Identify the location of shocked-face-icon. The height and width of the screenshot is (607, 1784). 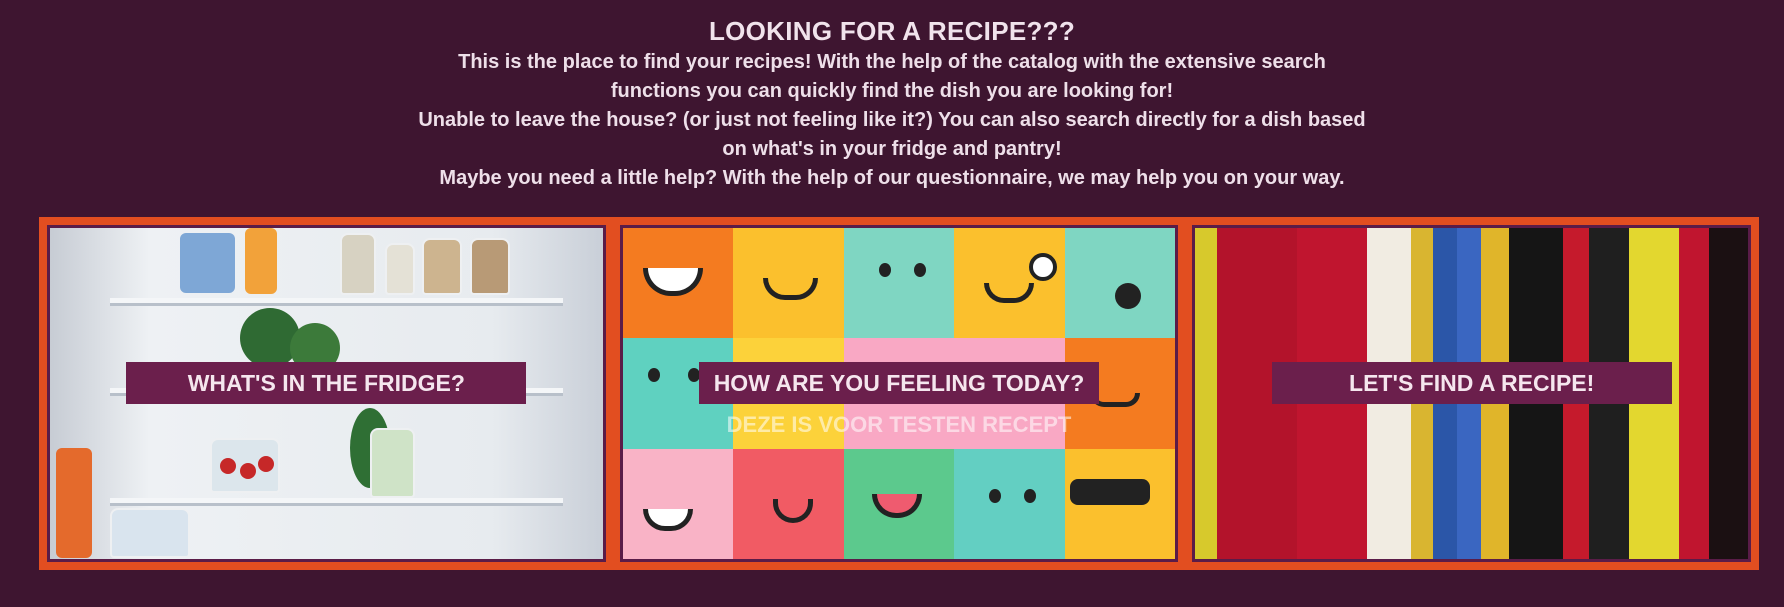
(1127, 296).